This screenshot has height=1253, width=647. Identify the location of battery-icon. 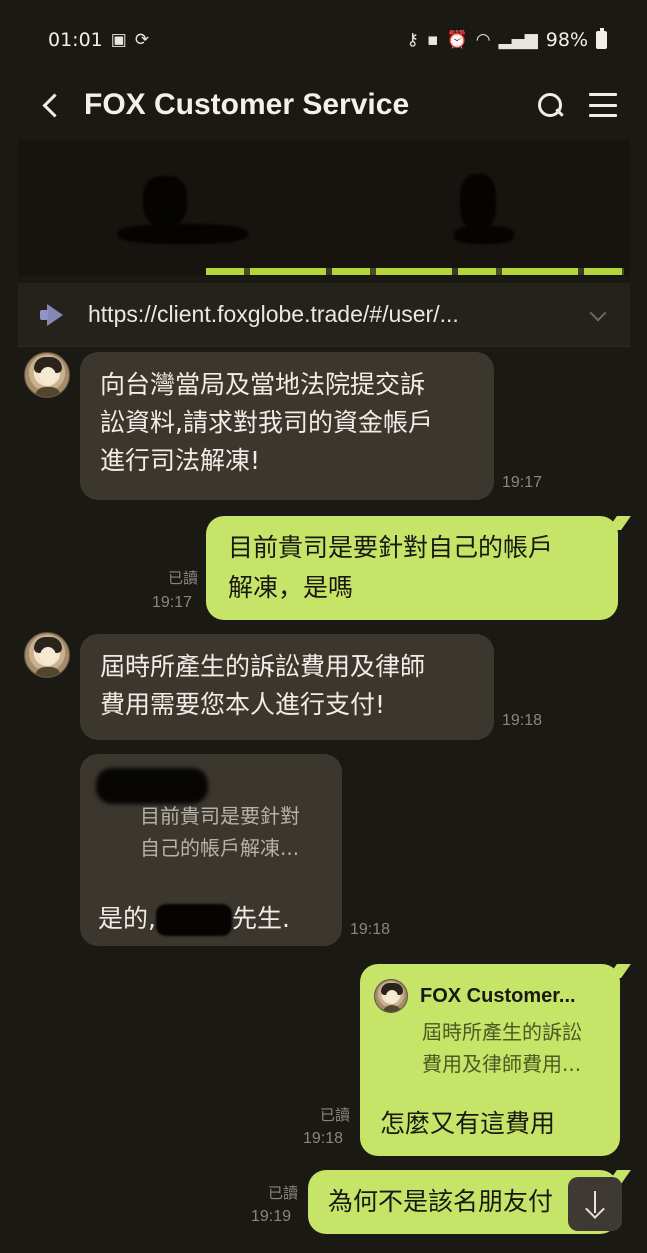
(601, 38).